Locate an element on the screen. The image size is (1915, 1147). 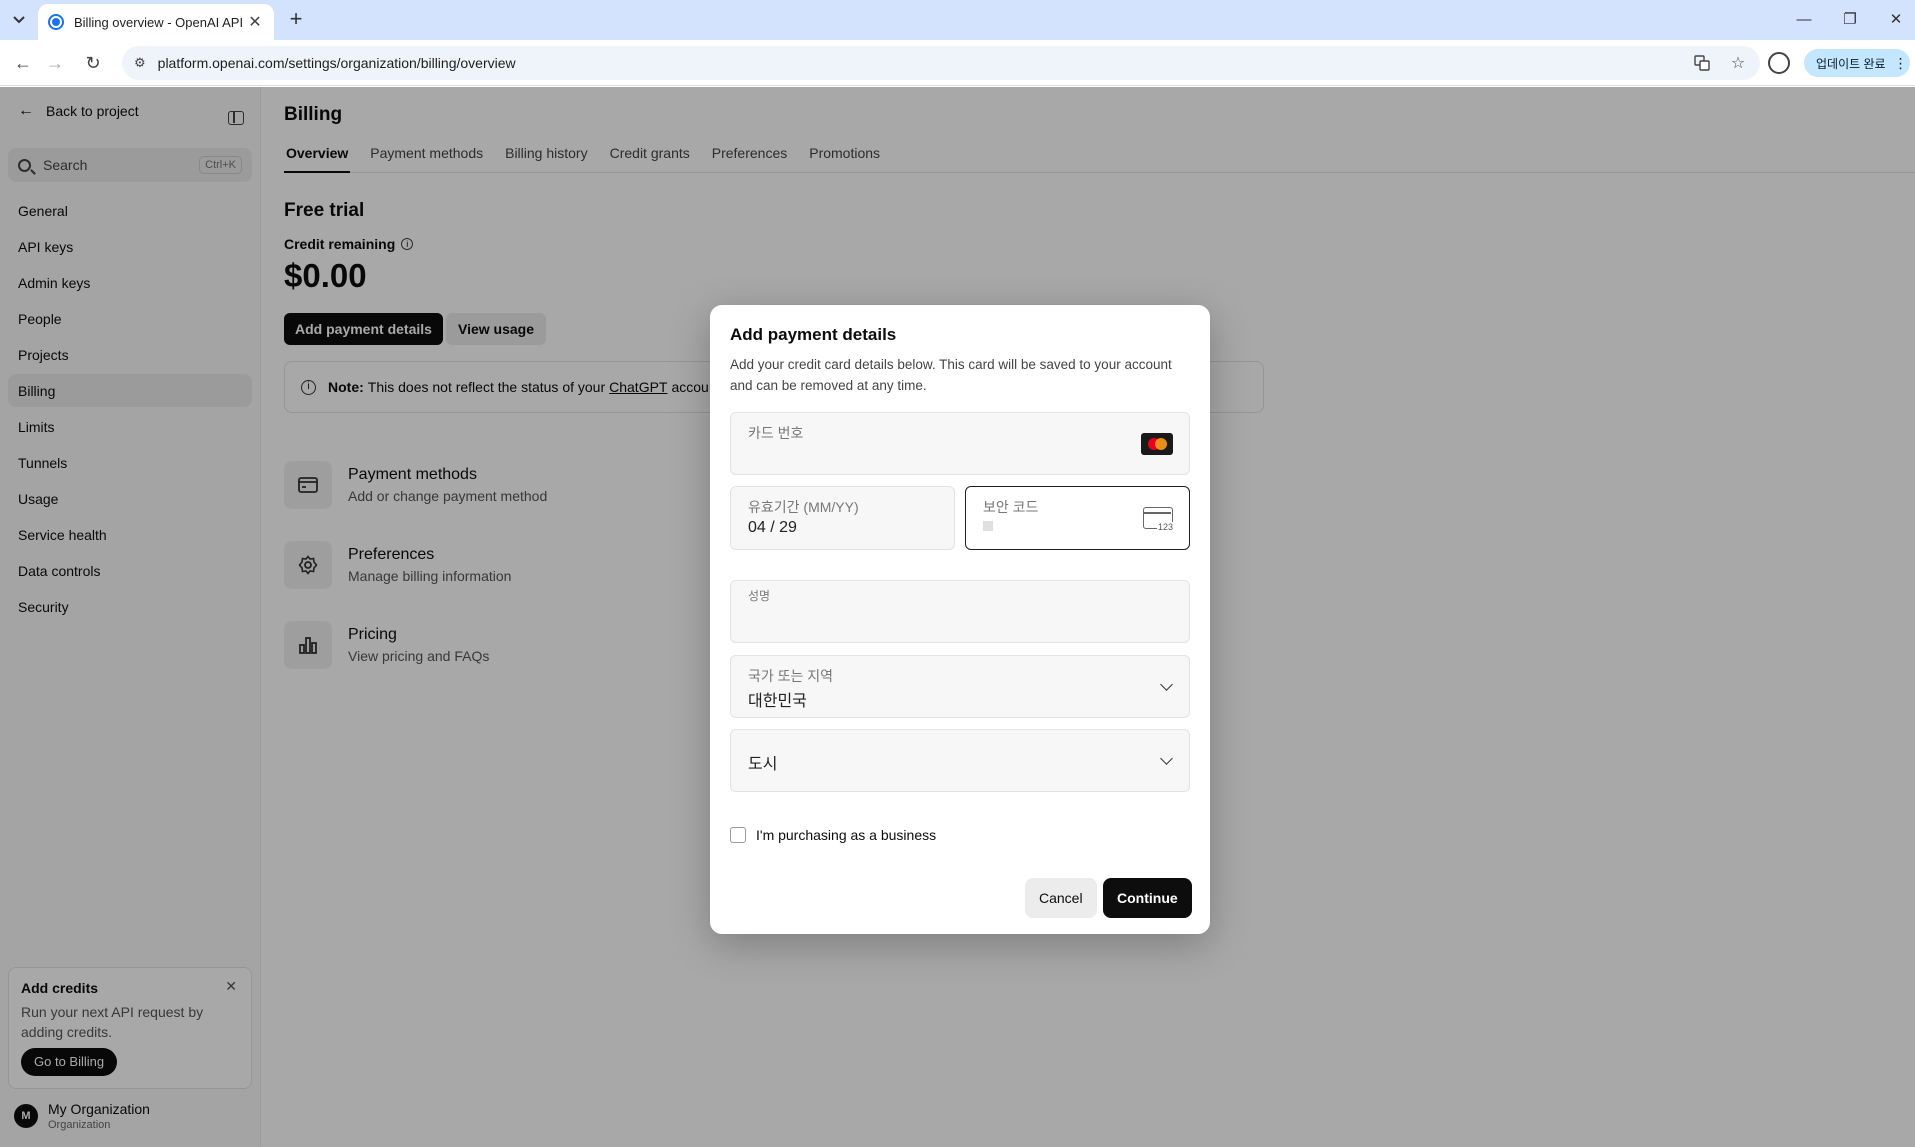
browser-tabstrip: Billing overview - OpenAI API ✕ + — ❐ ✕ is located at coordinates (957, 20).